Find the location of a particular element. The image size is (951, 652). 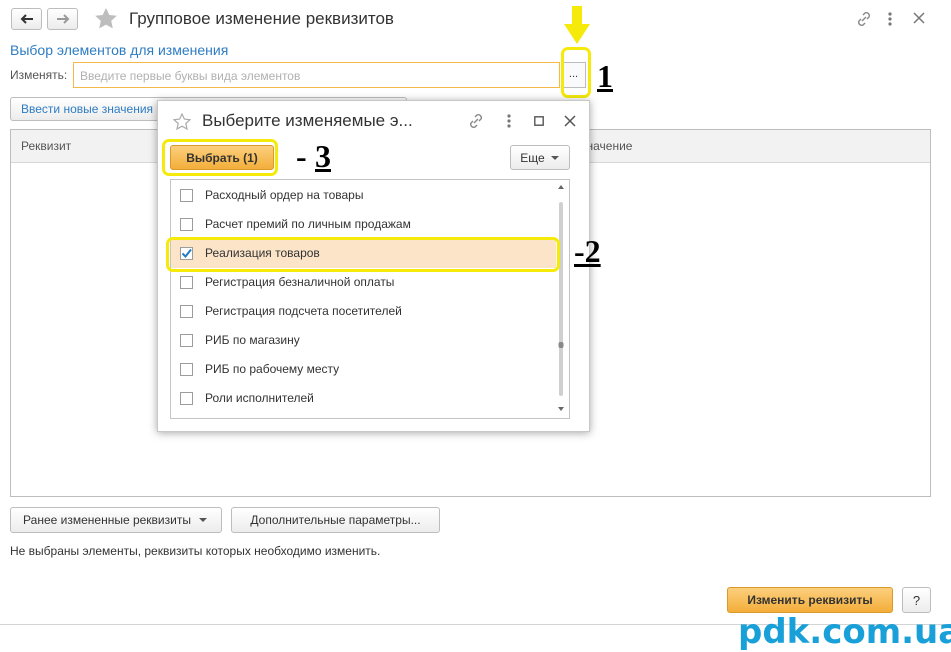

previously-changed-label: Ранее измененные реквизиты is located at coordinates (107, 520).